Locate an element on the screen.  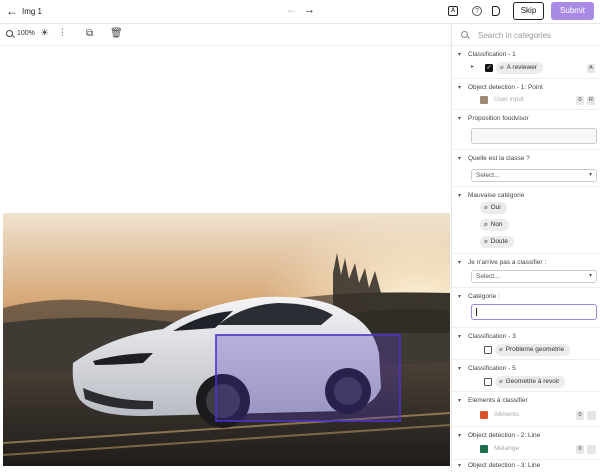
categorie-input is located at coordinates (534, 312).